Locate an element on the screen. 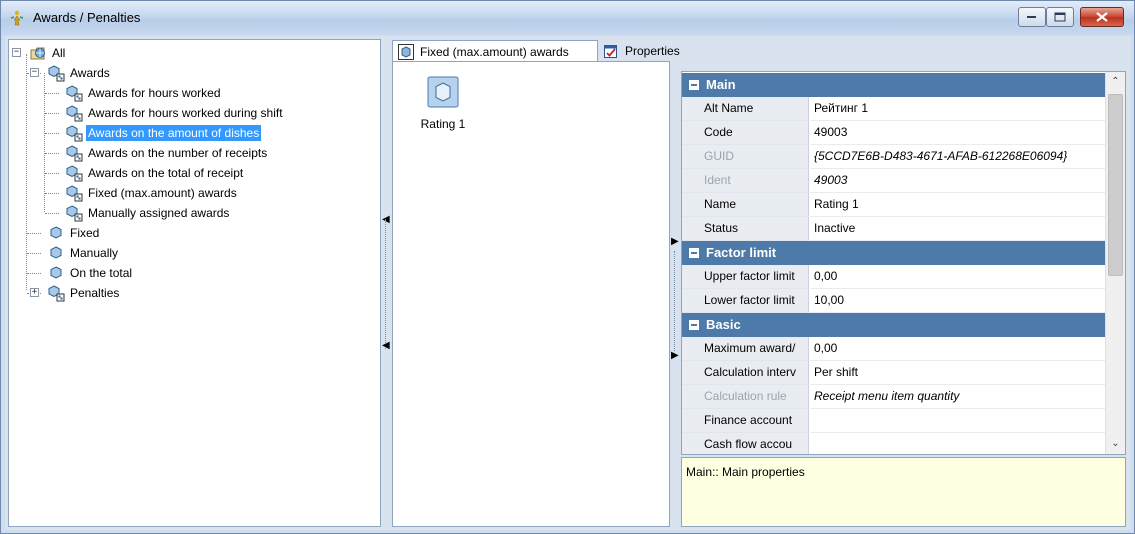 The image size is (1135, 534). tab-label: Fixed (max.amount) awards is located at coordinates (494, 51).